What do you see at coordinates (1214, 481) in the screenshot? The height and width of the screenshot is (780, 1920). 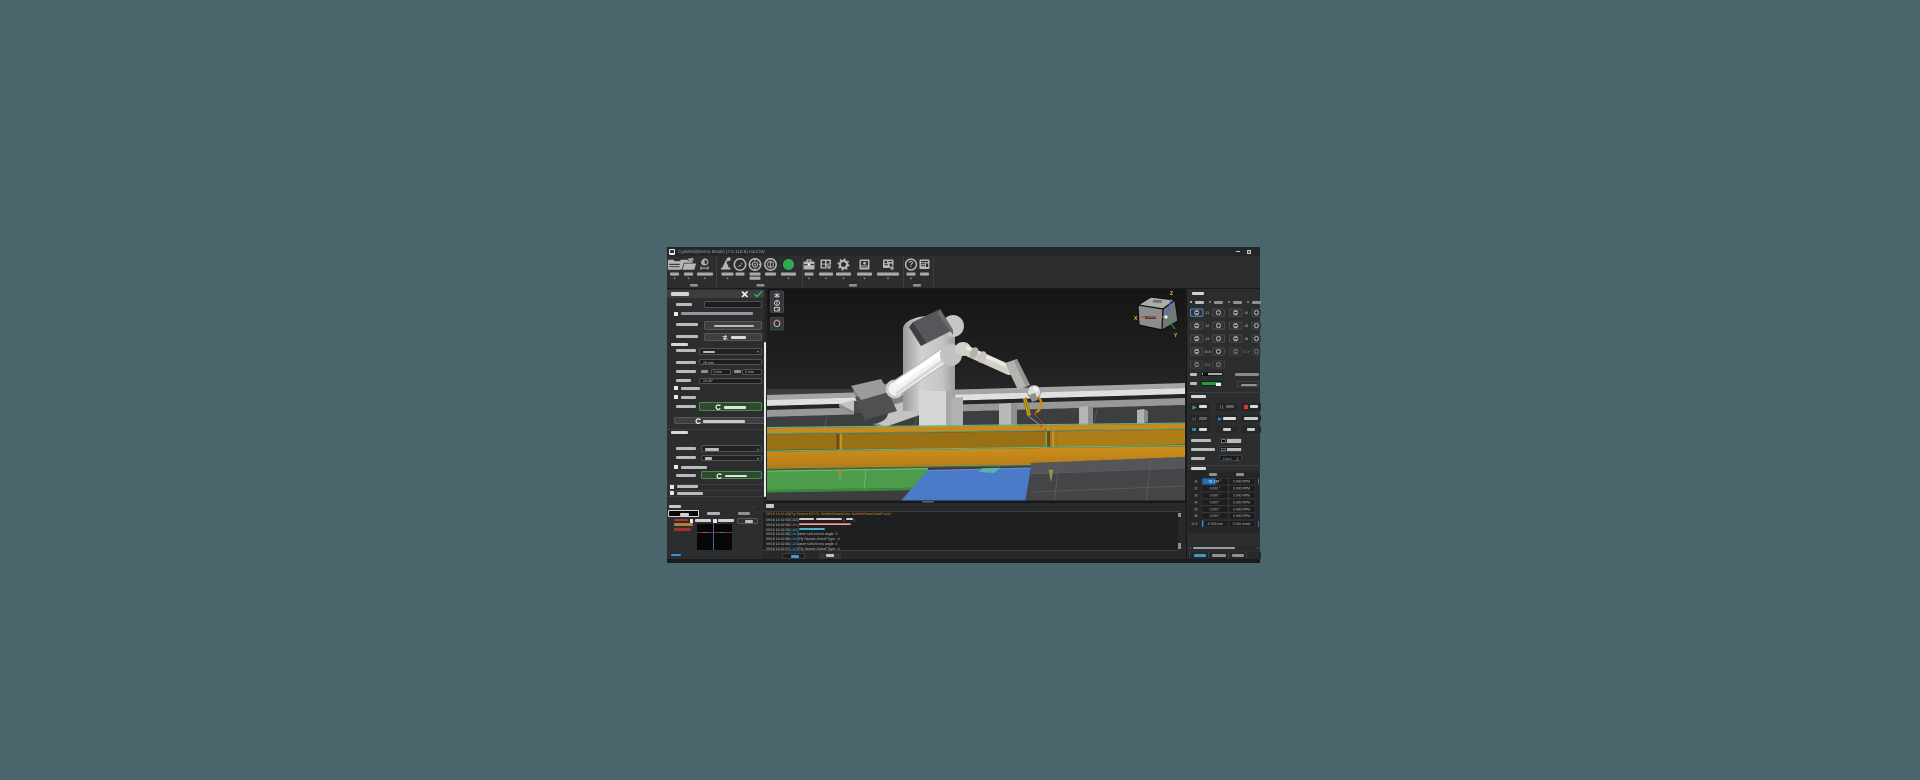 I see `svg-text: 96.136 °` at bounding box center [1214, 481].